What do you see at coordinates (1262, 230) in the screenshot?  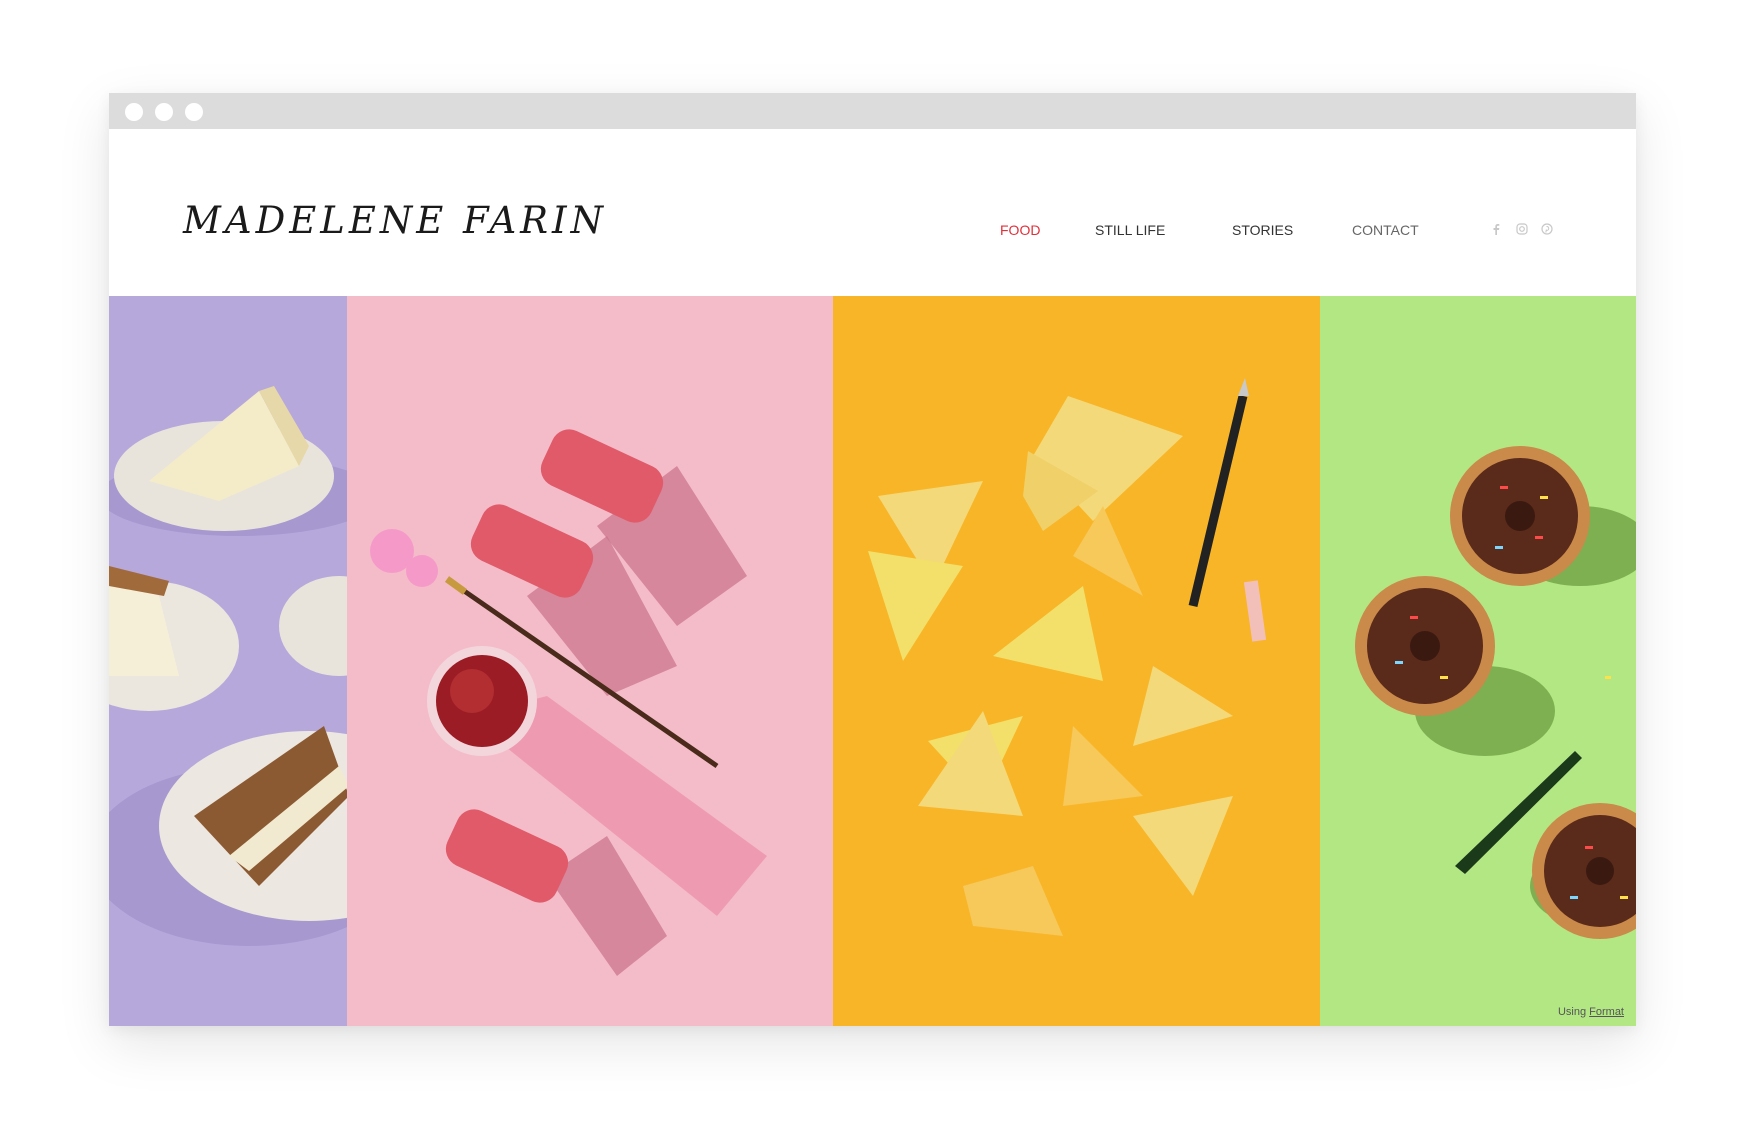 I see `nav-item-stories: STORIES` at bounding box center [1262, 230].